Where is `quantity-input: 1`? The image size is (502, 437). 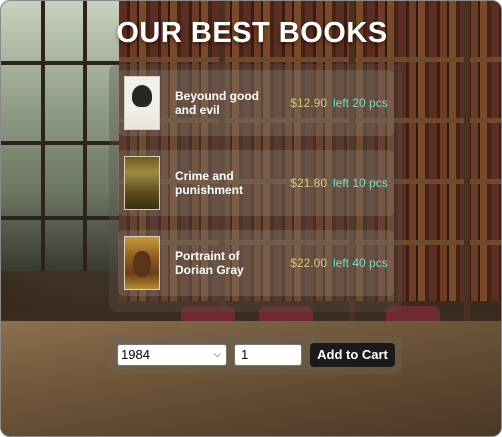
quantity-input: 1 is located at coordinates (268, 355).